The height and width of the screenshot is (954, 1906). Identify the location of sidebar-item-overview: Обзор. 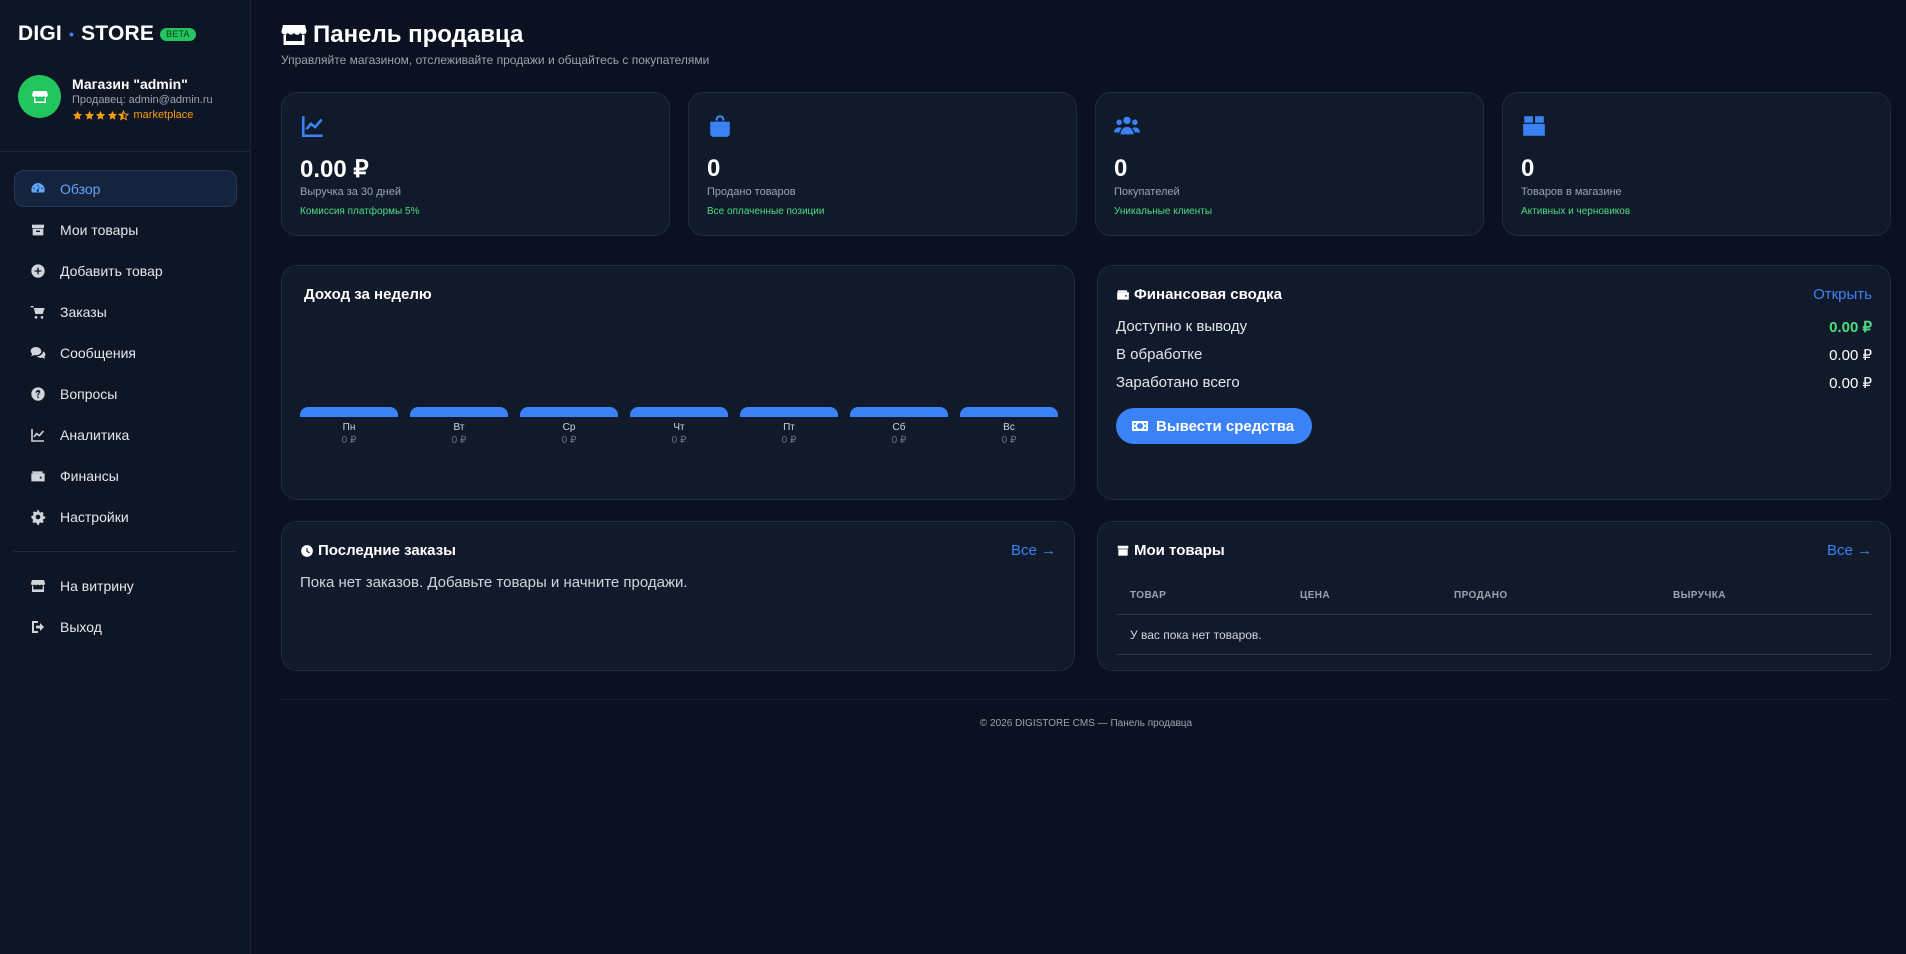
(125, 188).